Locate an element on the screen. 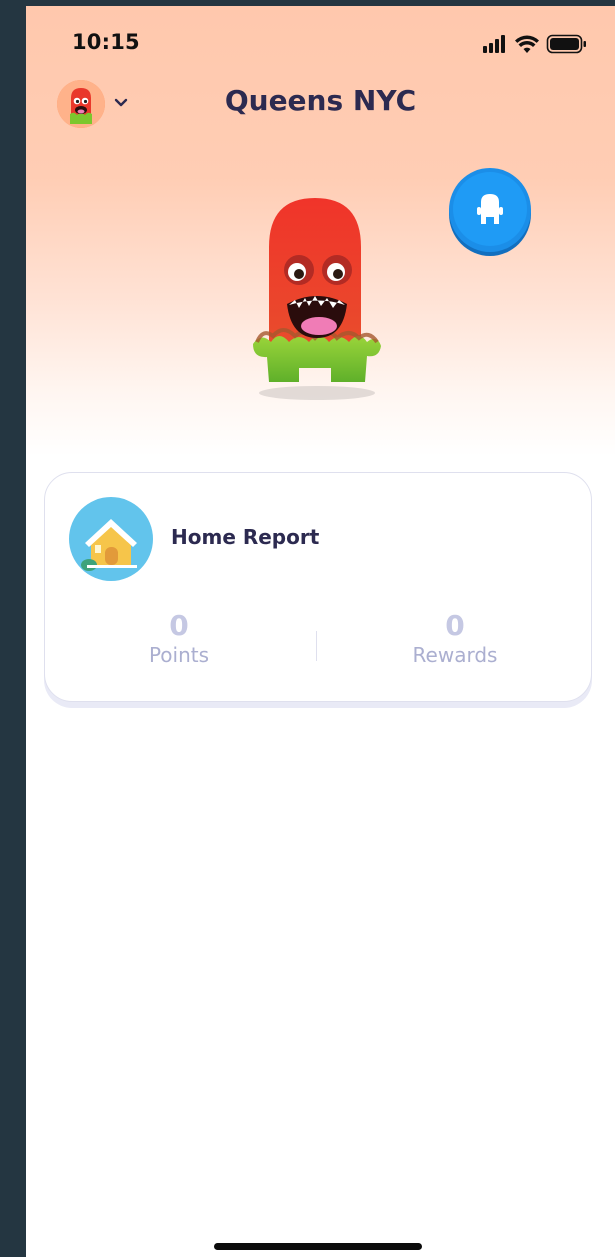 The height and width of the screenshot is (1257, 615). rewards-stat: 0 Rewards is located at coordinates (455, 638).